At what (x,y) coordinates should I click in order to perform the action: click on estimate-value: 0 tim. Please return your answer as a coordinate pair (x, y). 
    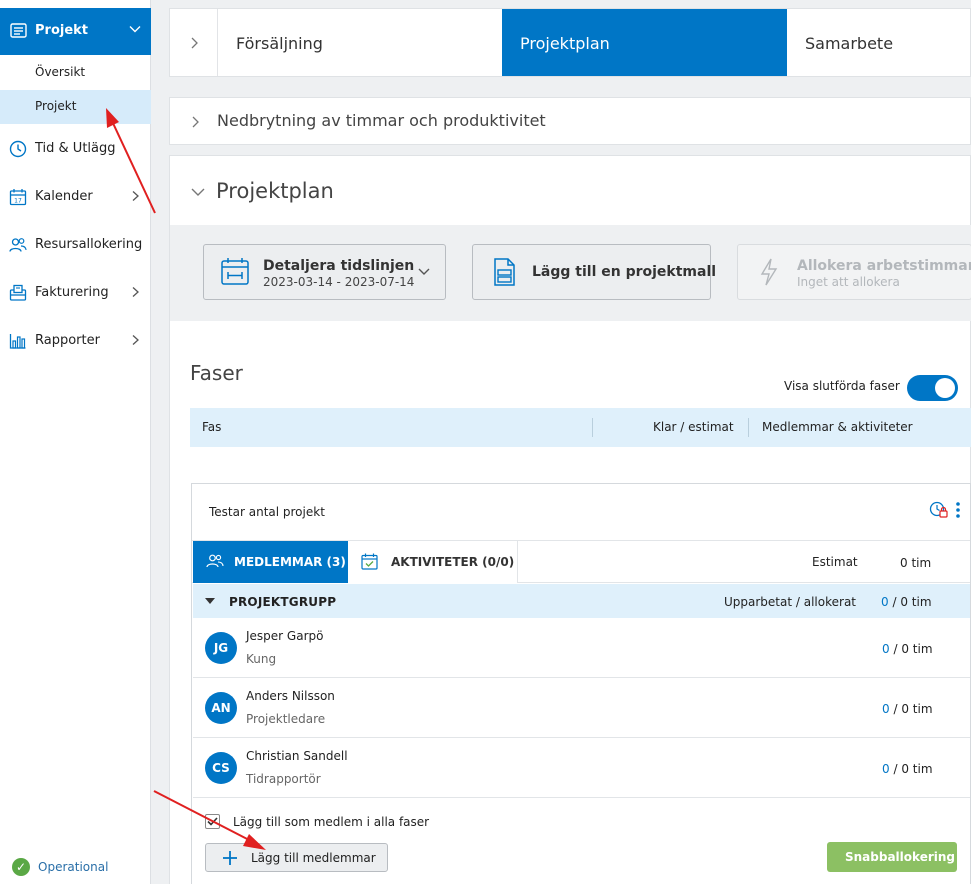
    Looking at the image, I should click on (916, 563).